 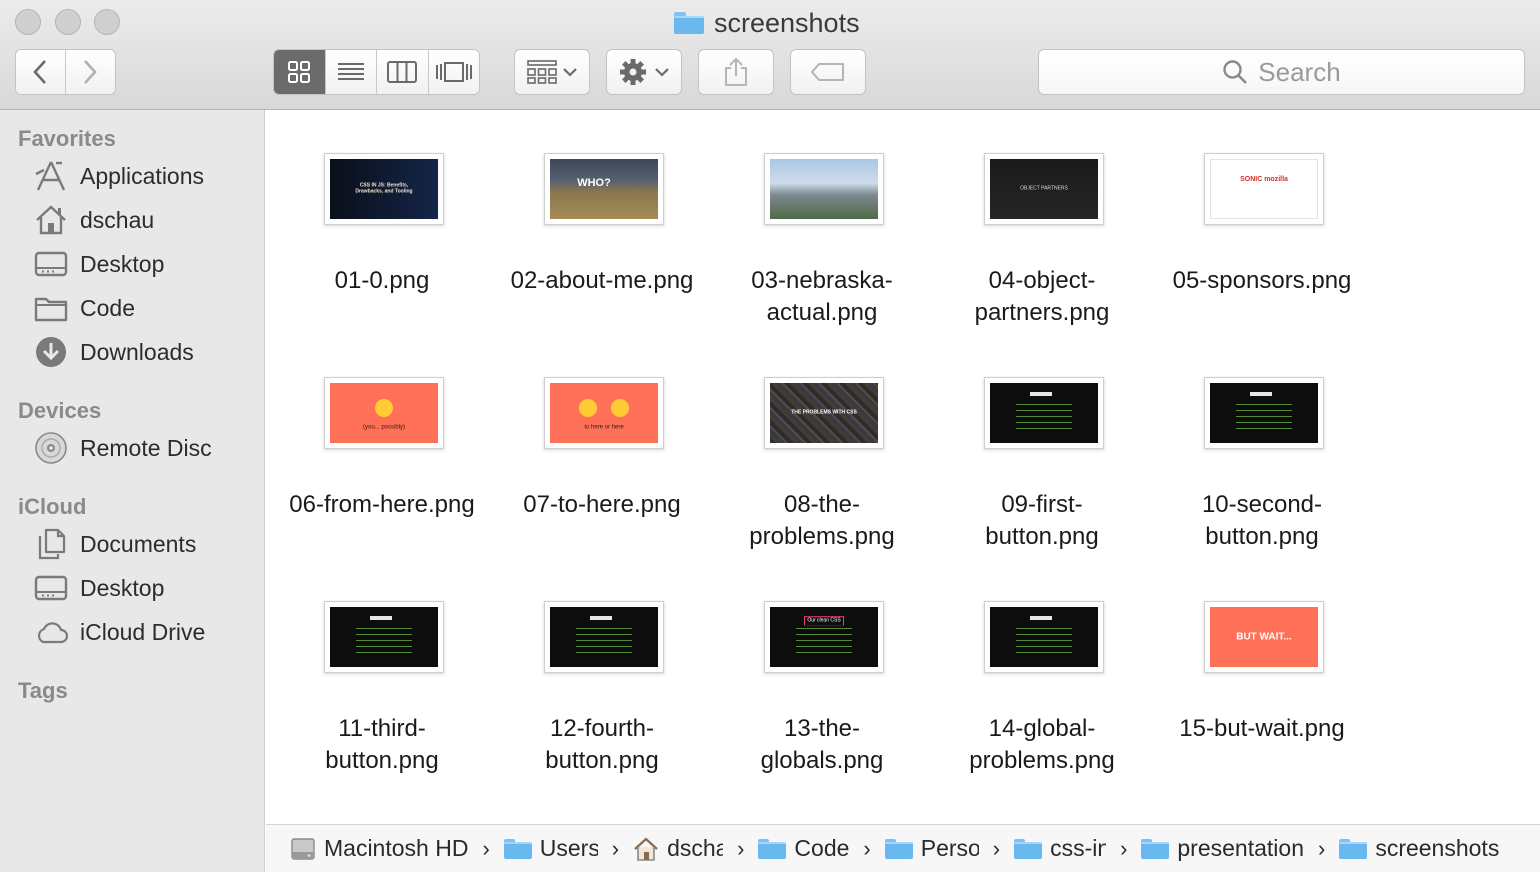 I want to click on home-icon, so click(x=646, y=849).